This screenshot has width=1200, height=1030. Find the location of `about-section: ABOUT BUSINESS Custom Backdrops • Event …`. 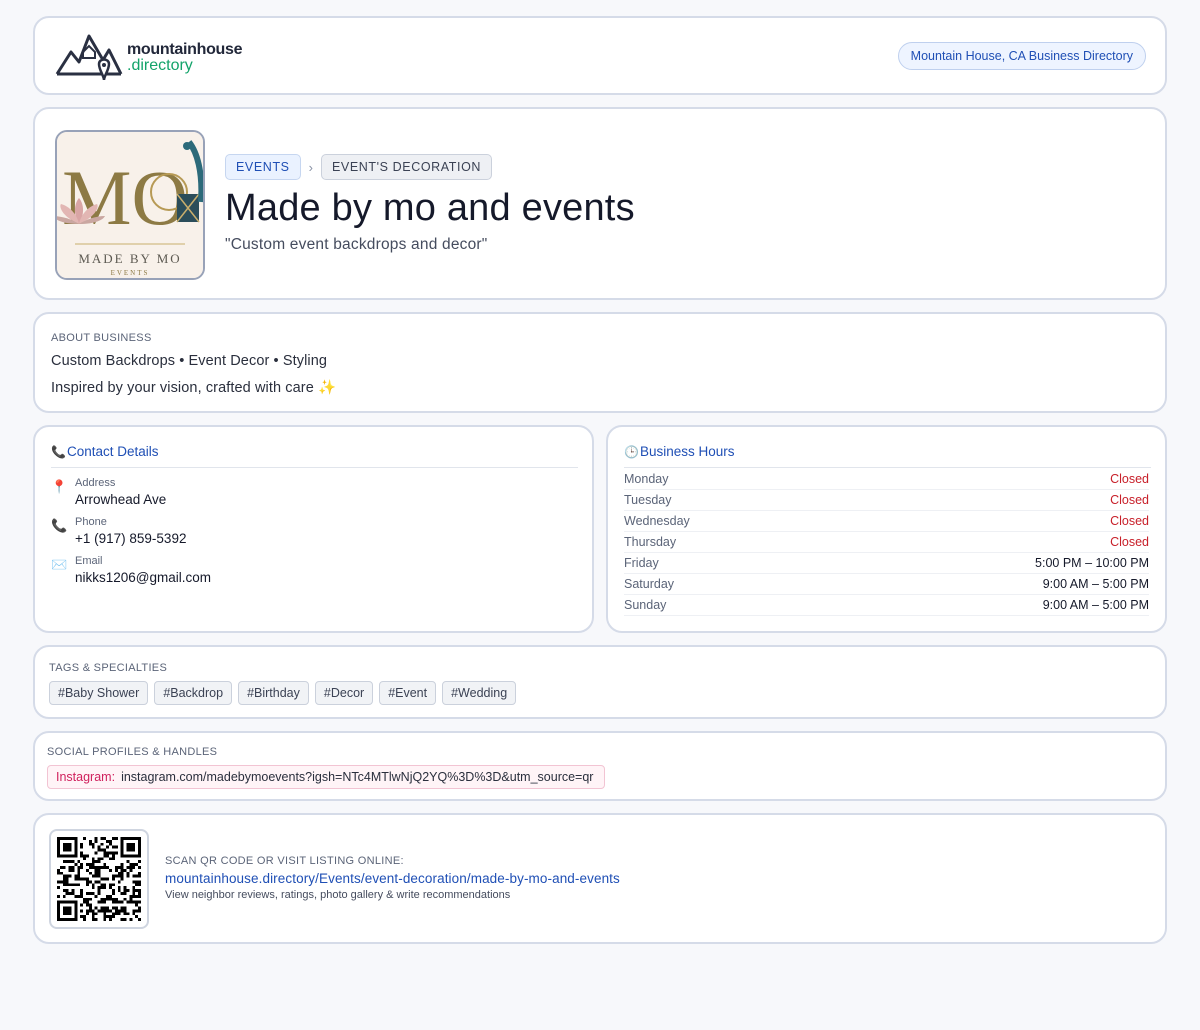

about-section: ABOUT BUSINESS Custom Backdrops • Event … is located at coordinates (600, 362).